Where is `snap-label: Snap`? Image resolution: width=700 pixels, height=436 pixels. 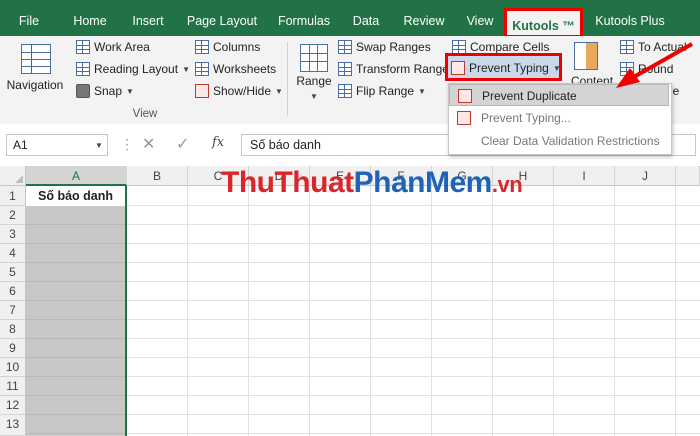 snap-label: Snap is located at coordinates (108, 91).